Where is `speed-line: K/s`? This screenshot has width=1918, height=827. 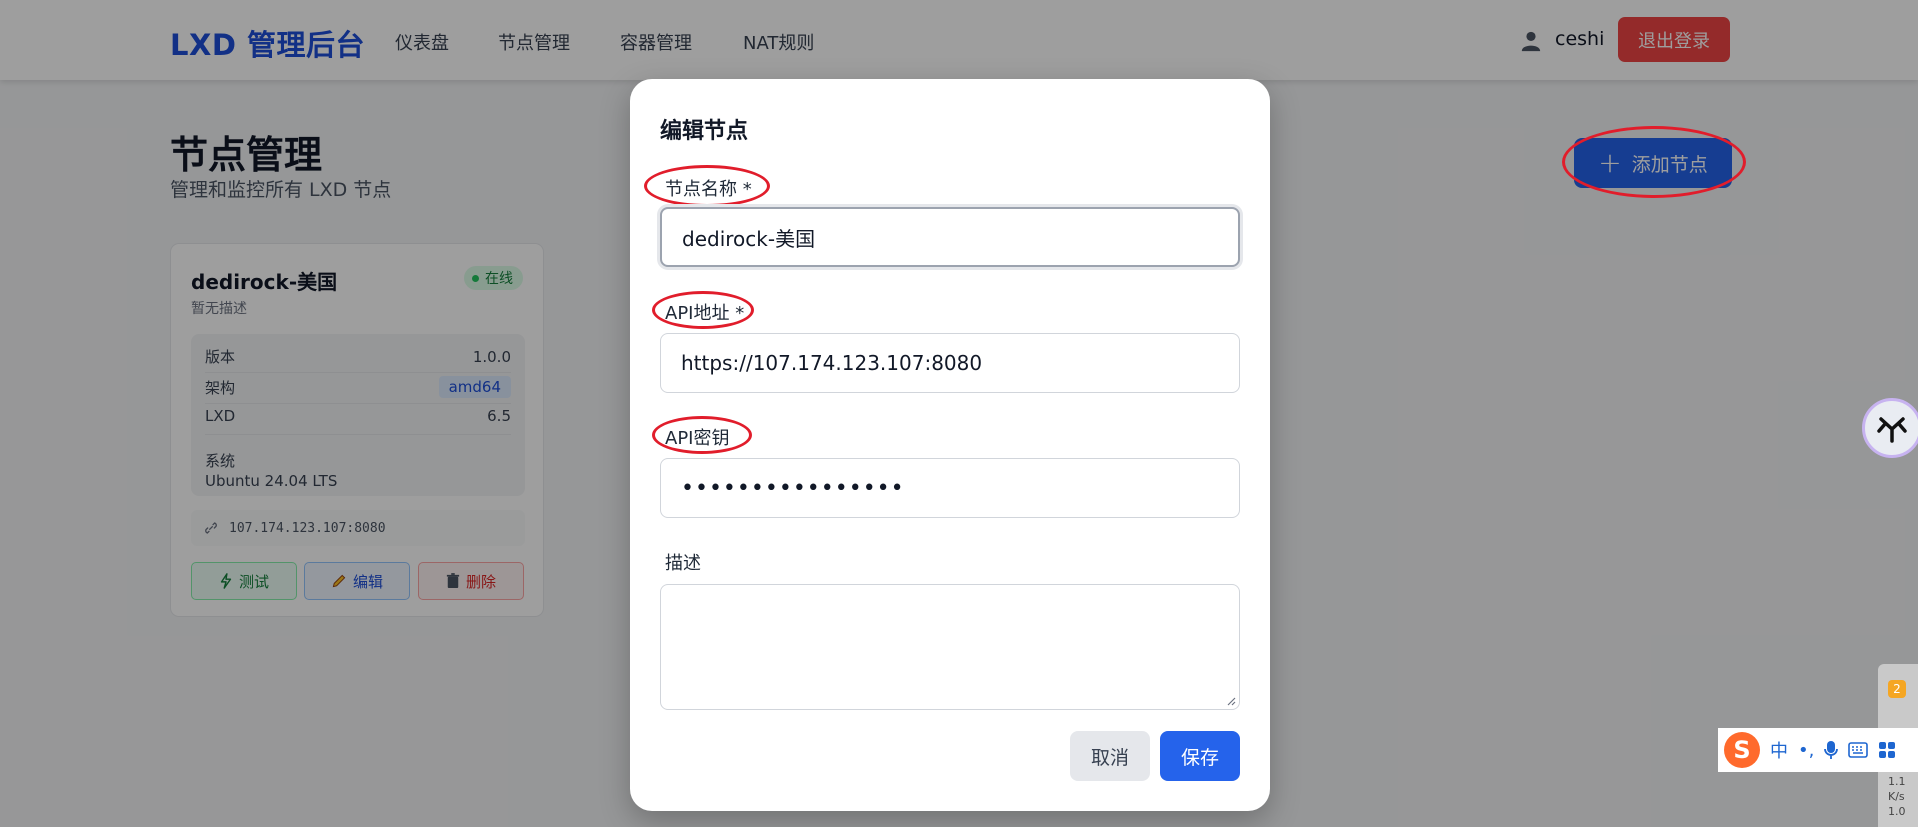
speed-line: K/s is located at coordinates (1896, 796).